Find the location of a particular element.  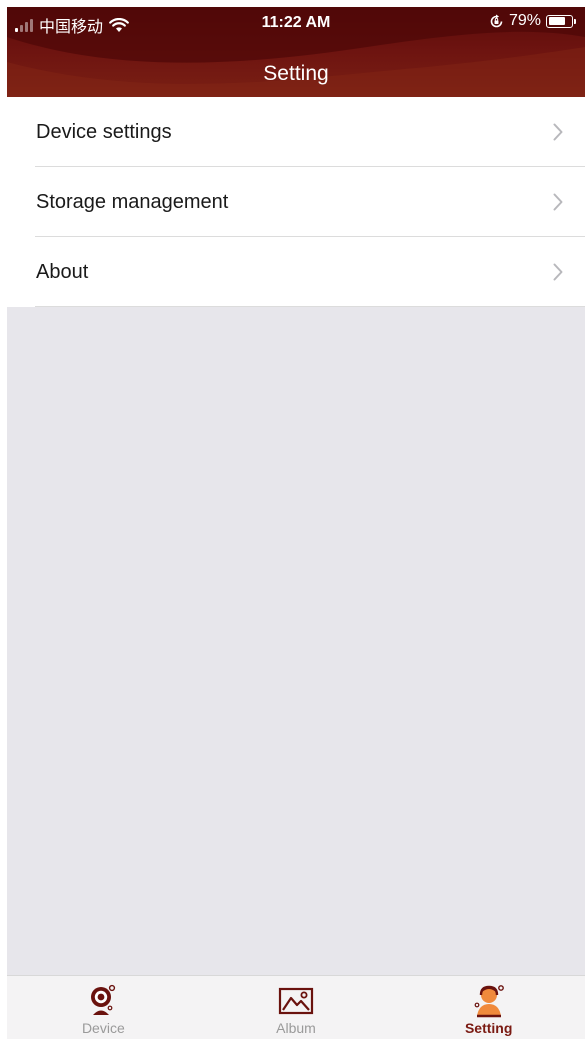

menu-item-device-settings: Device settings is located at coordinates (296, 132).